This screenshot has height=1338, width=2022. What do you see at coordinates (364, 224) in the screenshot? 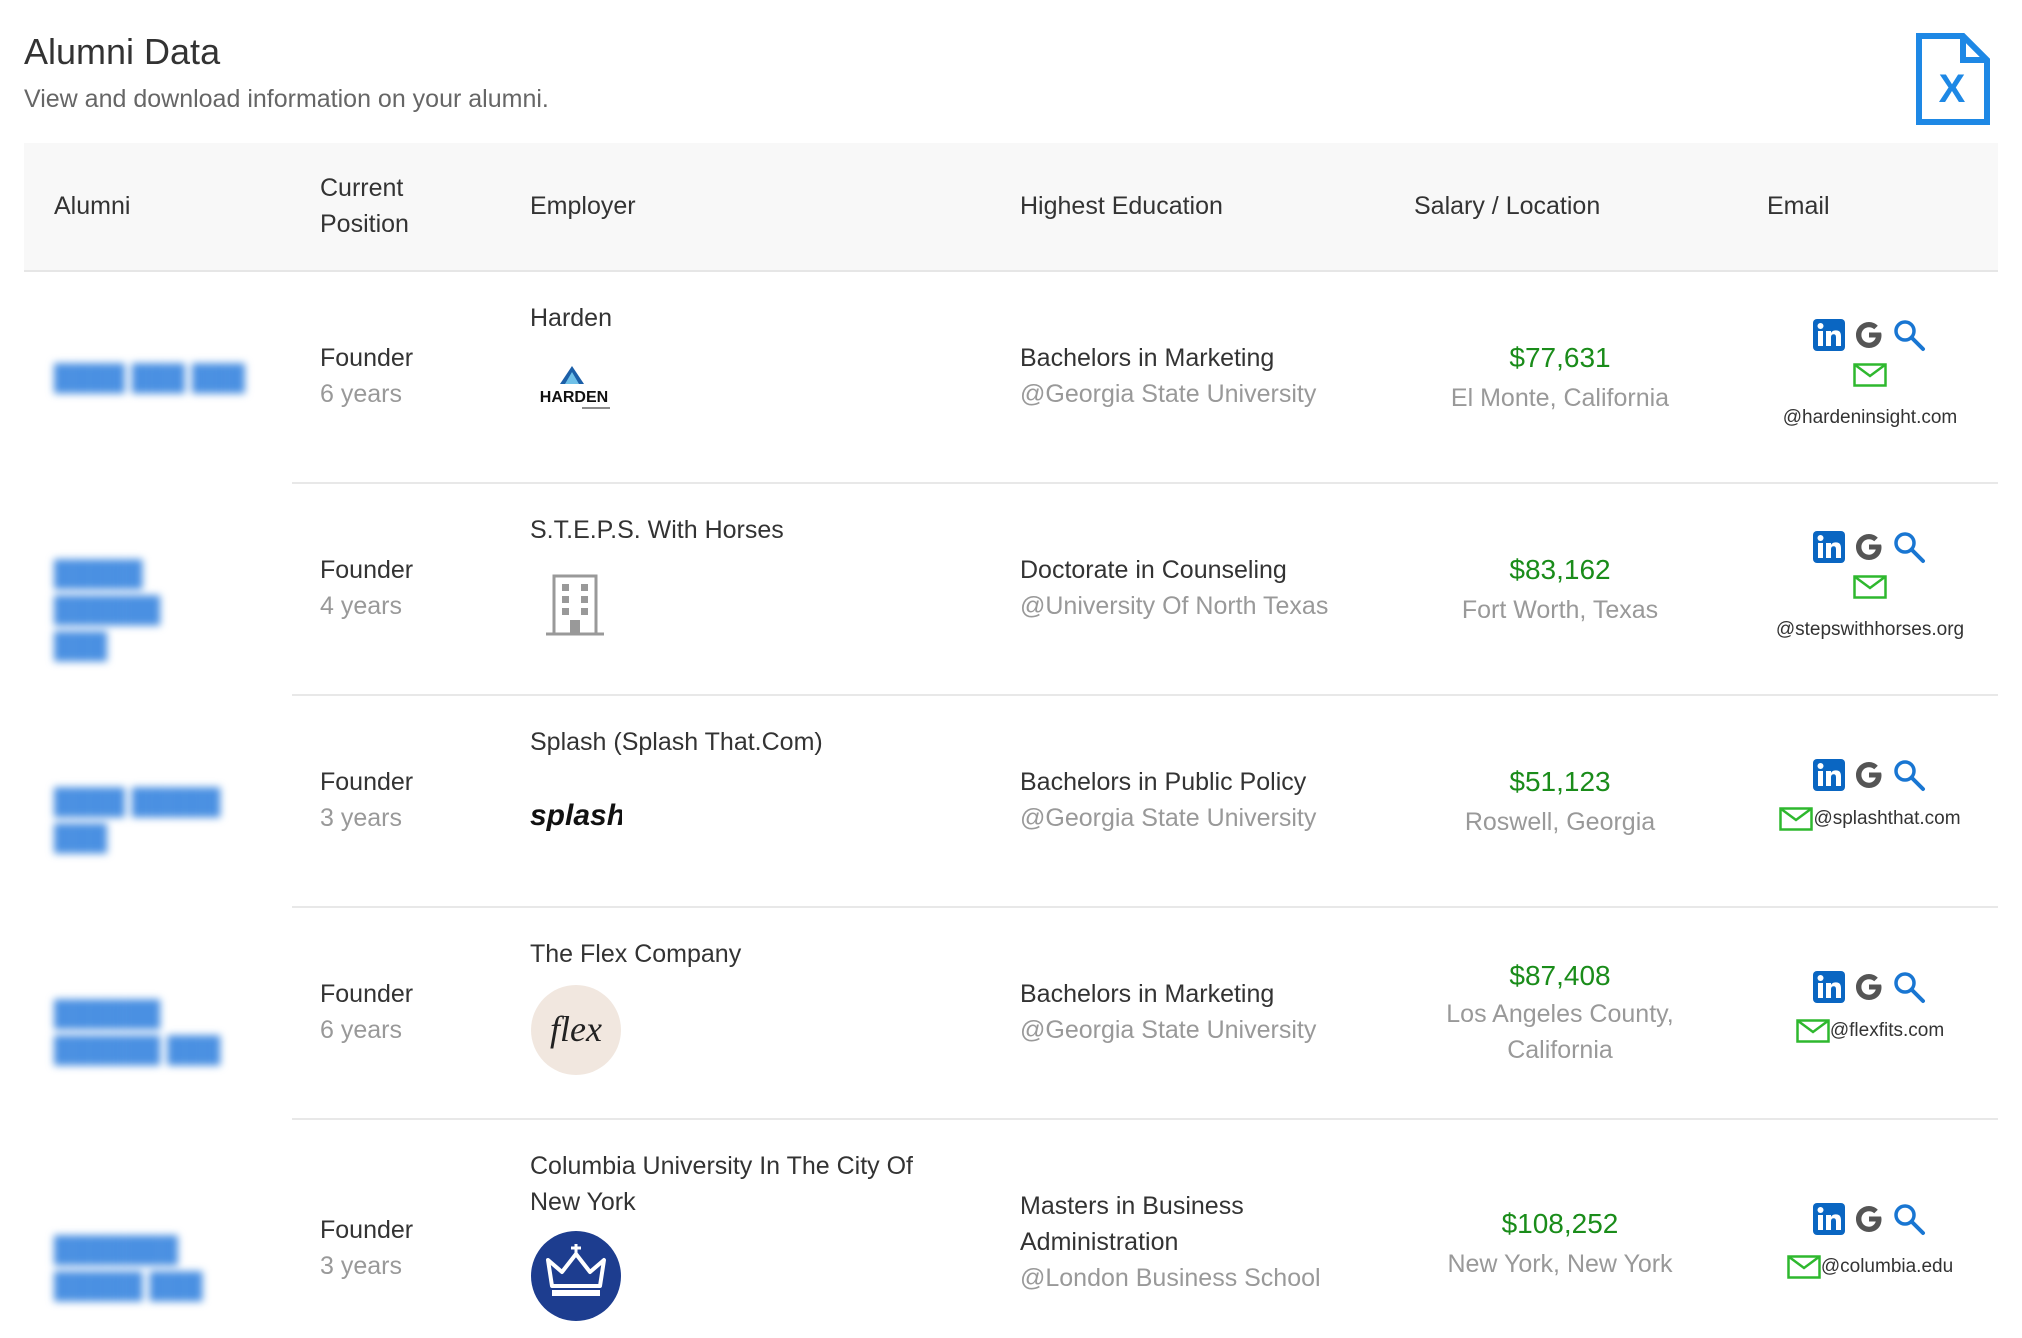
I see `column-header-position-line2: Position` at bounding box center [364, 224].